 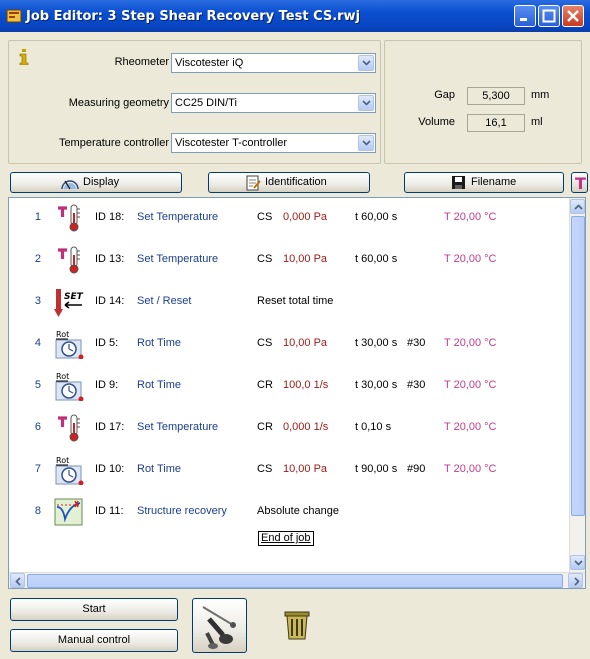 What do you see at coordinates (110, 301) in the screenshot?
I see `step-id: ID 14:` at bounding box center [110, 301].